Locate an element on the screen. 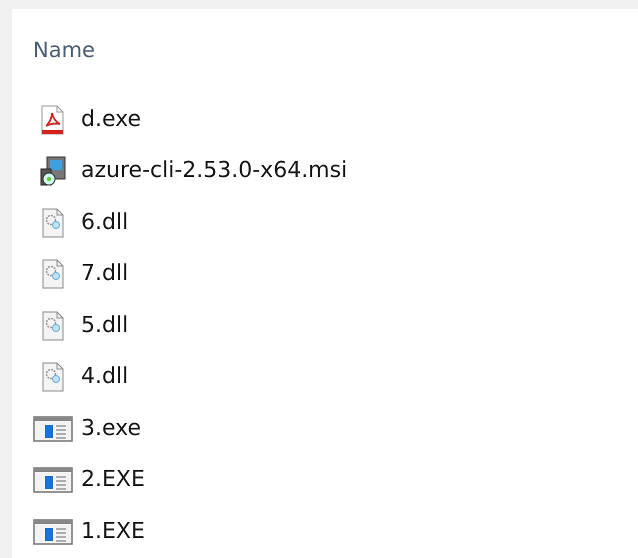  pdf-file-icon is located at coordinates (53, 119).